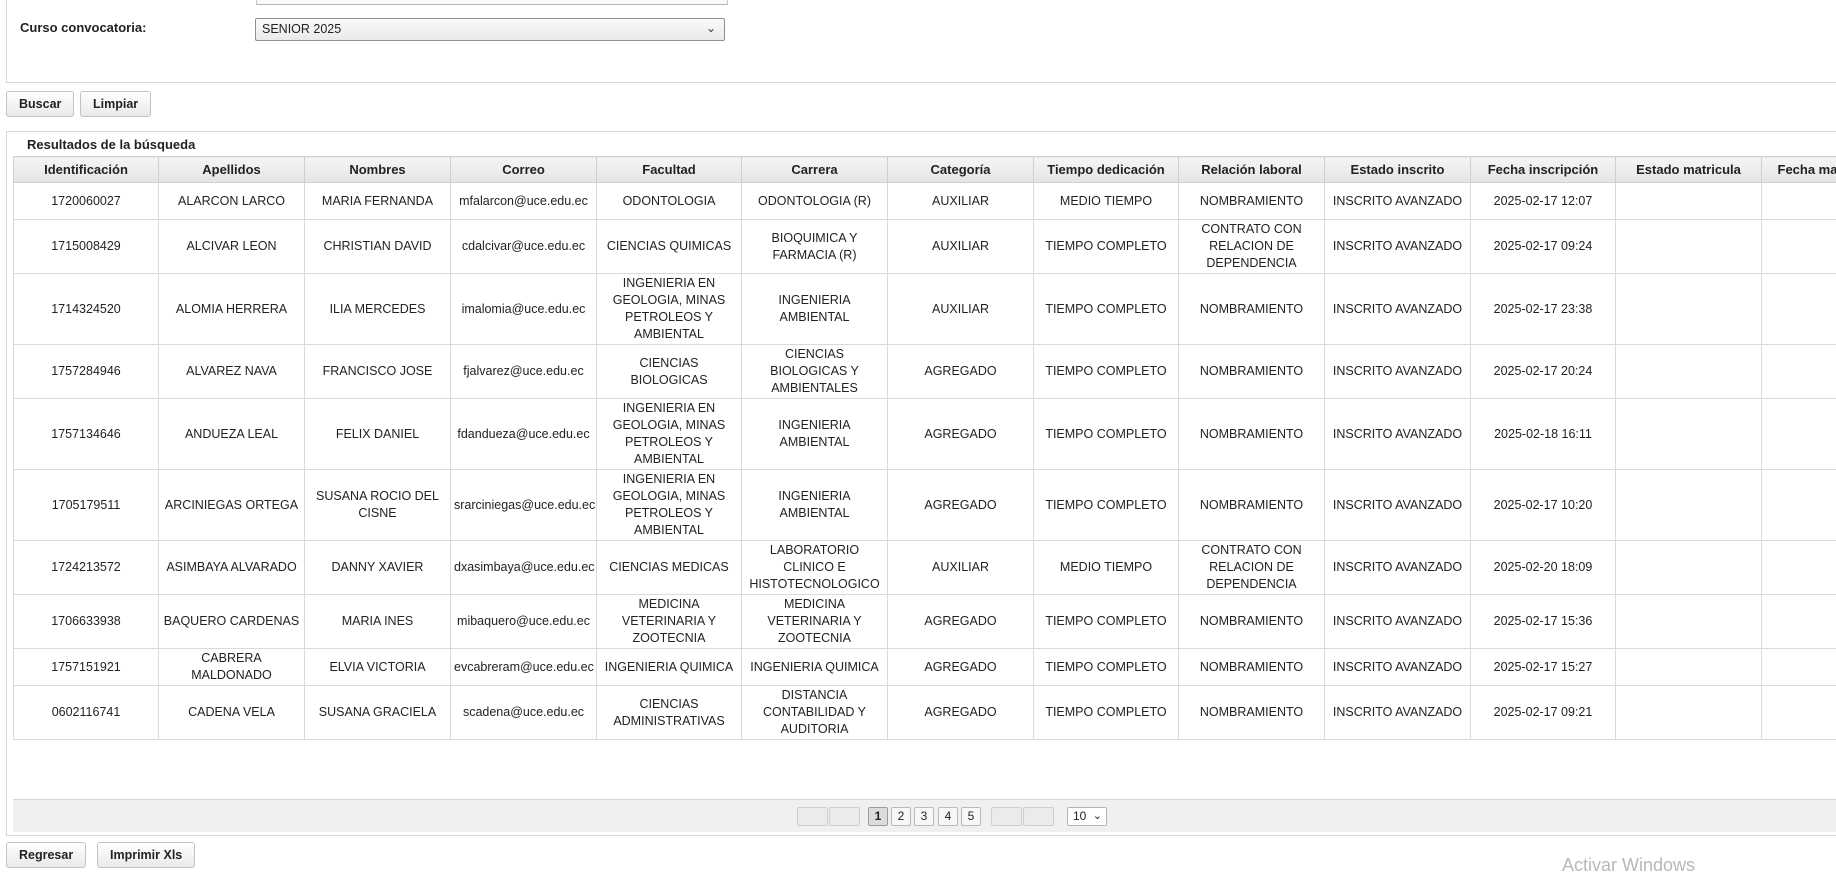 The height and width of the screenshot is (881, 1836). Describe the element at coordinates (669, 201) in the screenshot. I see `cell-facultad: ODONTOLOGIA` at that location.